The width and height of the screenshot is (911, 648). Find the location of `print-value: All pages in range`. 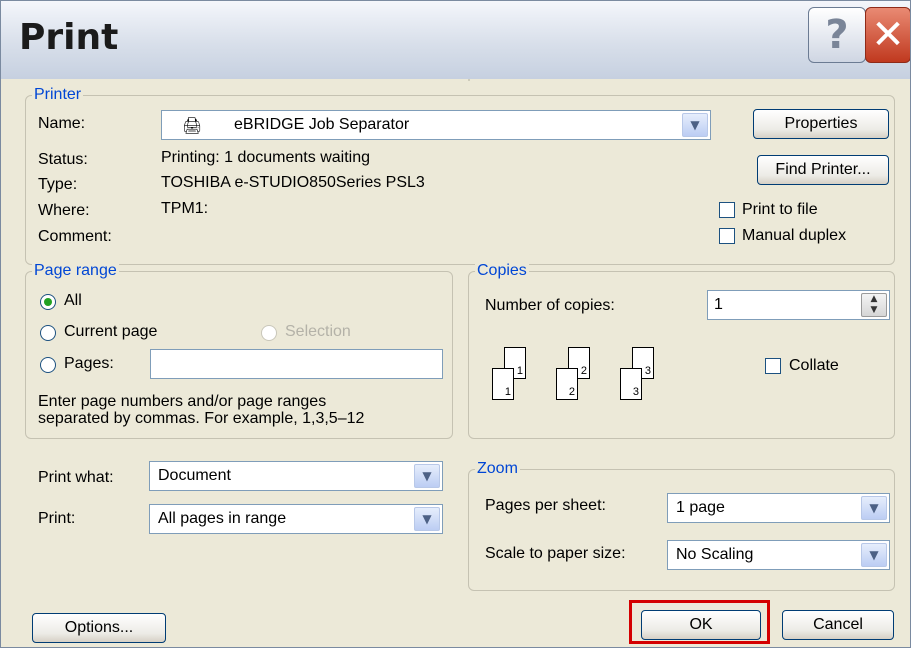

print-value: All pages in range is located at coordinates (222, 518).